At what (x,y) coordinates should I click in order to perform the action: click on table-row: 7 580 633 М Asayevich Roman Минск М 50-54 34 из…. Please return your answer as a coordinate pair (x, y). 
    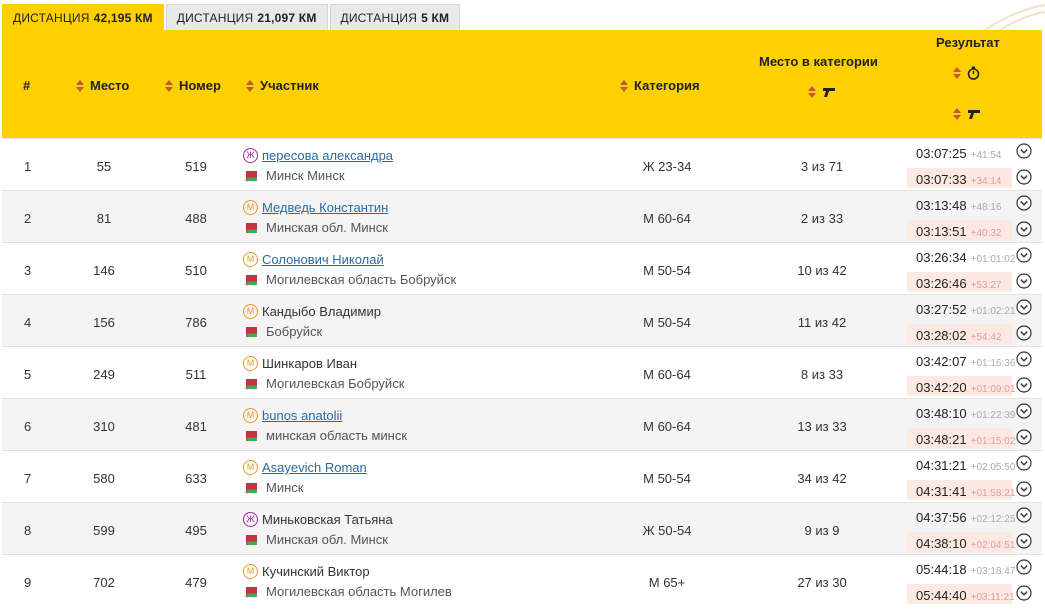
    Looking at the image, I should click on (522, 476).